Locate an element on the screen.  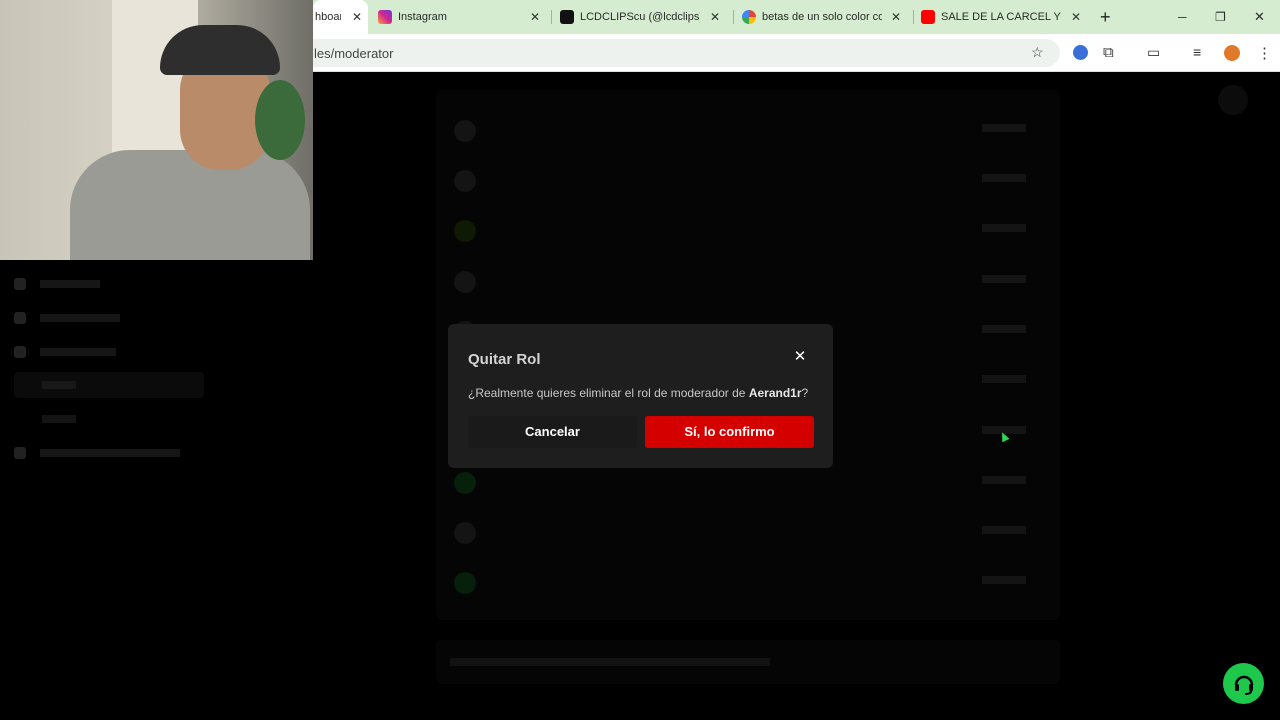
tab-title: betas de un solo color com is located at coordinates (822, 17).